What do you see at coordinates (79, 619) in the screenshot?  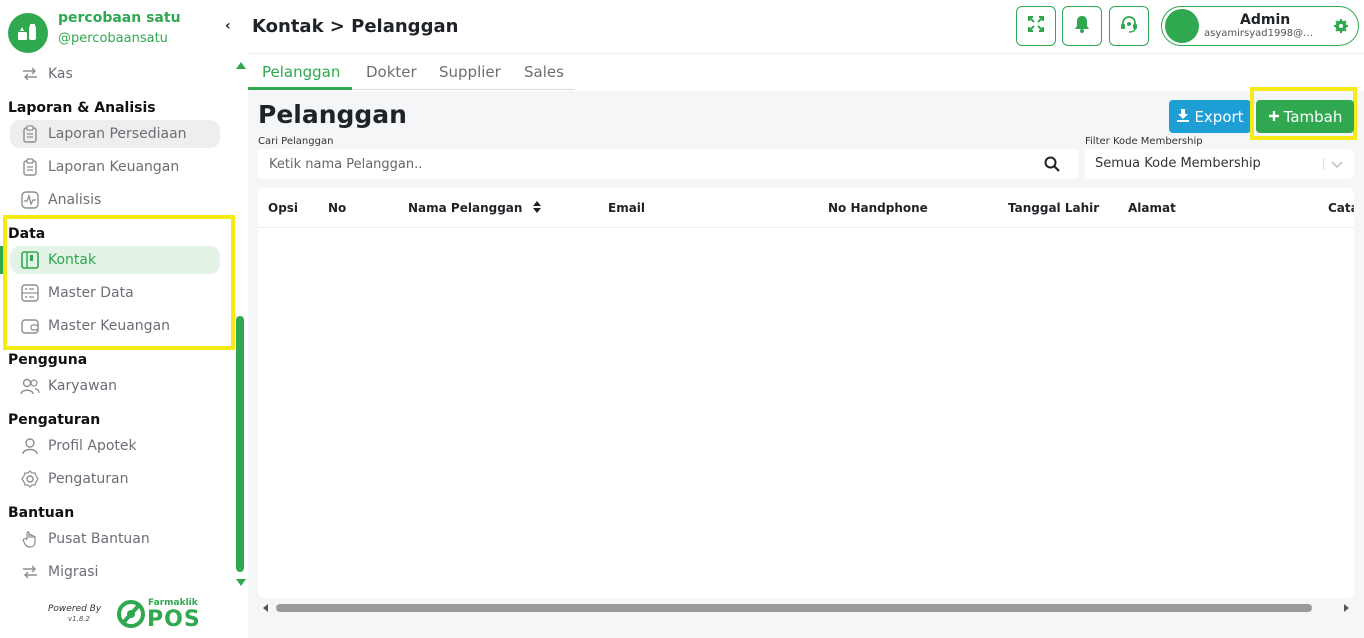 I see `version-text: v1.8.2` at bounding box center [79, 619].